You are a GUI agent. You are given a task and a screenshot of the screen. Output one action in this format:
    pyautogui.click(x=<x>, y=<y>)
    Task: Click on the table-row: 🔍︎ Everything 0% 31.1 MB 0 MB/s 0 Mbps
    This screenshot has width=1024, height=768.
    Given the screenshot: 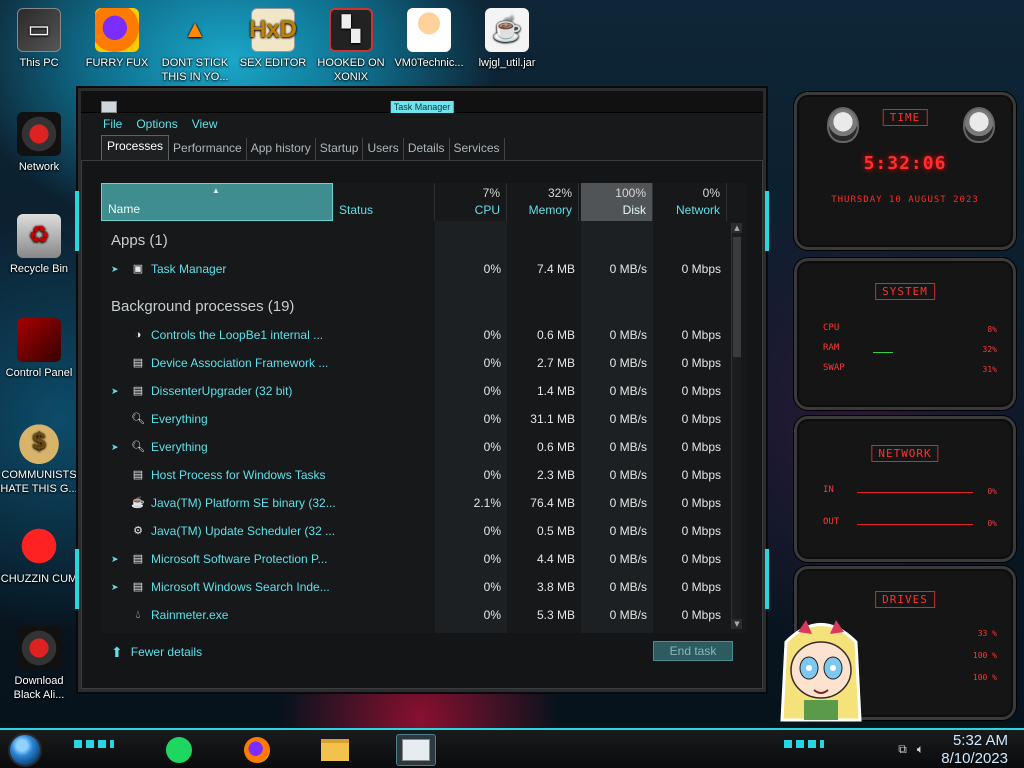 What is the action you would take?
    pyautogui.click(x=417, y=419)
    